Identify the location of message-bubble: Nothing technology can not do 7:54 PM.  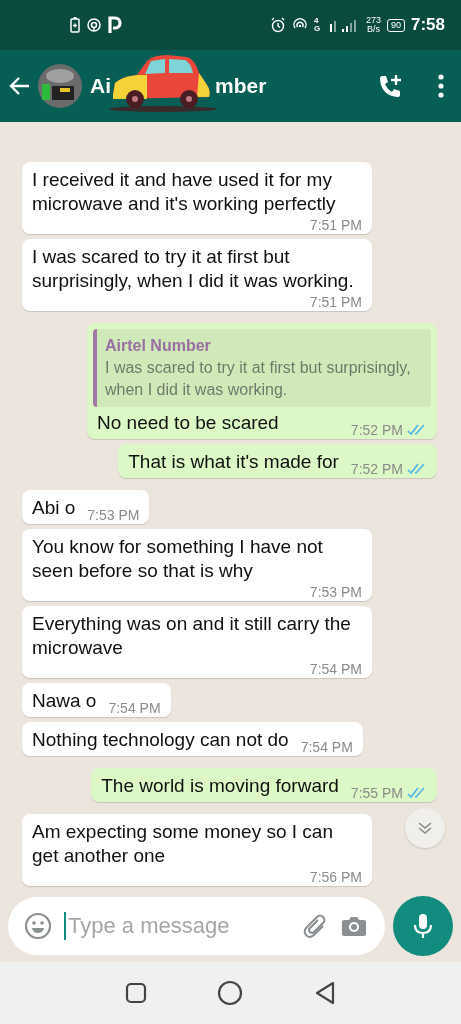
(192, 739).